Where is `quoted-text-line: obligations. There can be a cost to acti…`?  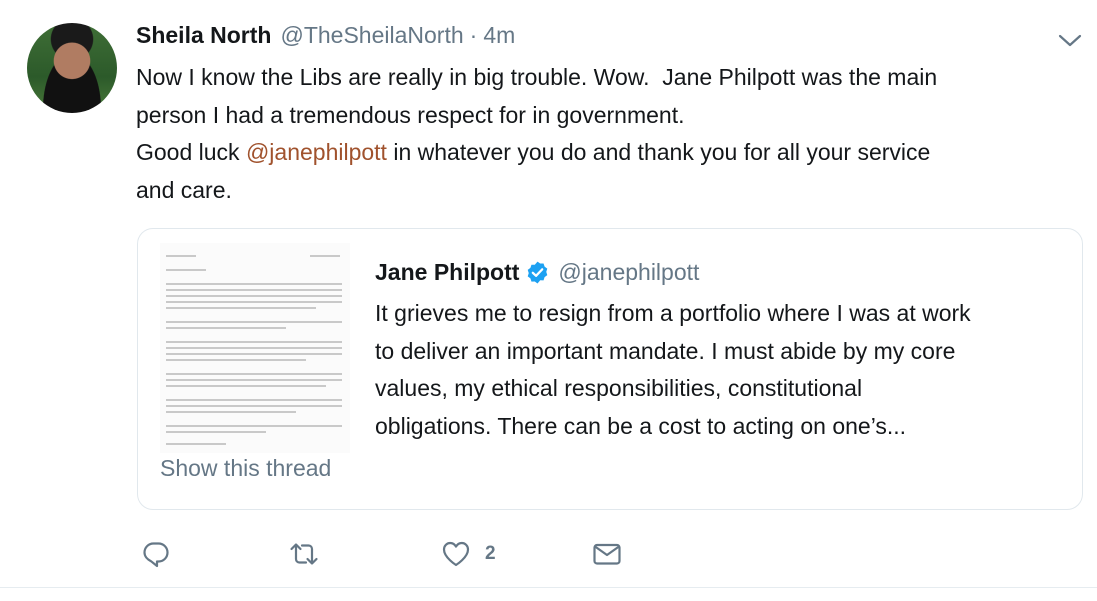 quoted-text-line: obligations. There can be a cost to acti… is located at coordinates (641, 425).